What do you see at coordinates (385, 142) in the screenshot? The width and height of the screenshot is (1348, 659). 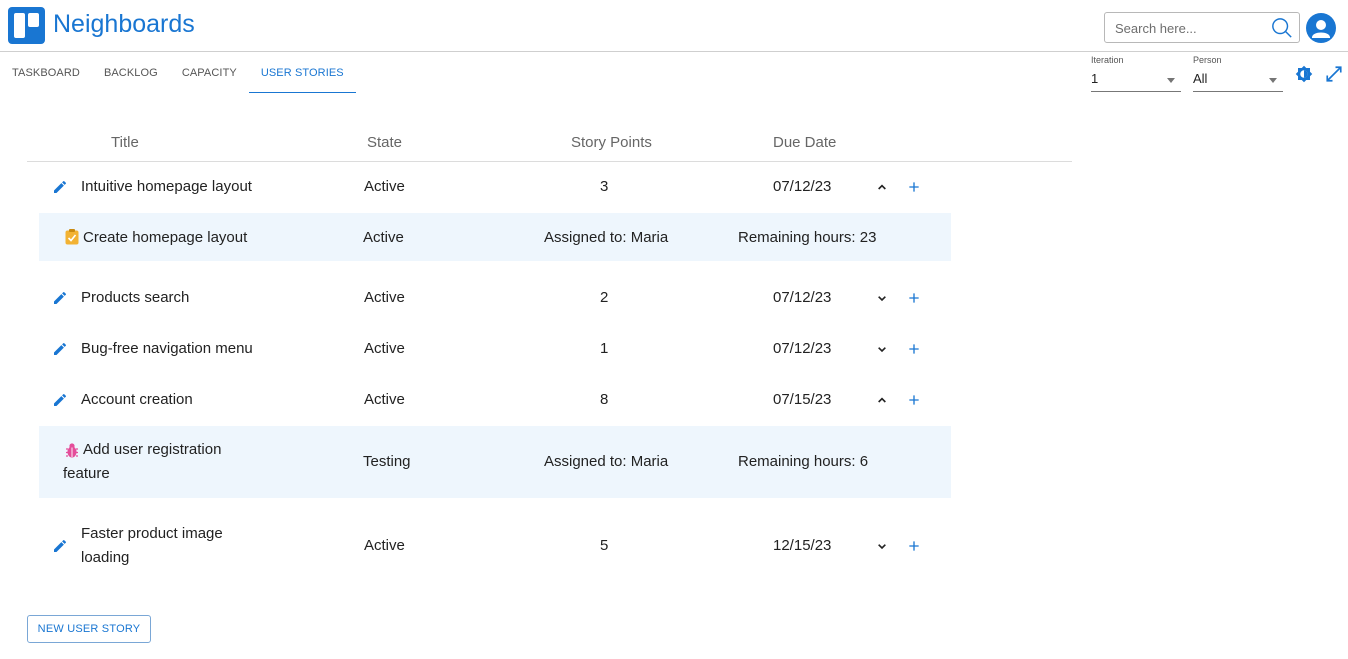 I see `column-header-state: State` at bounding box center [385, 142].